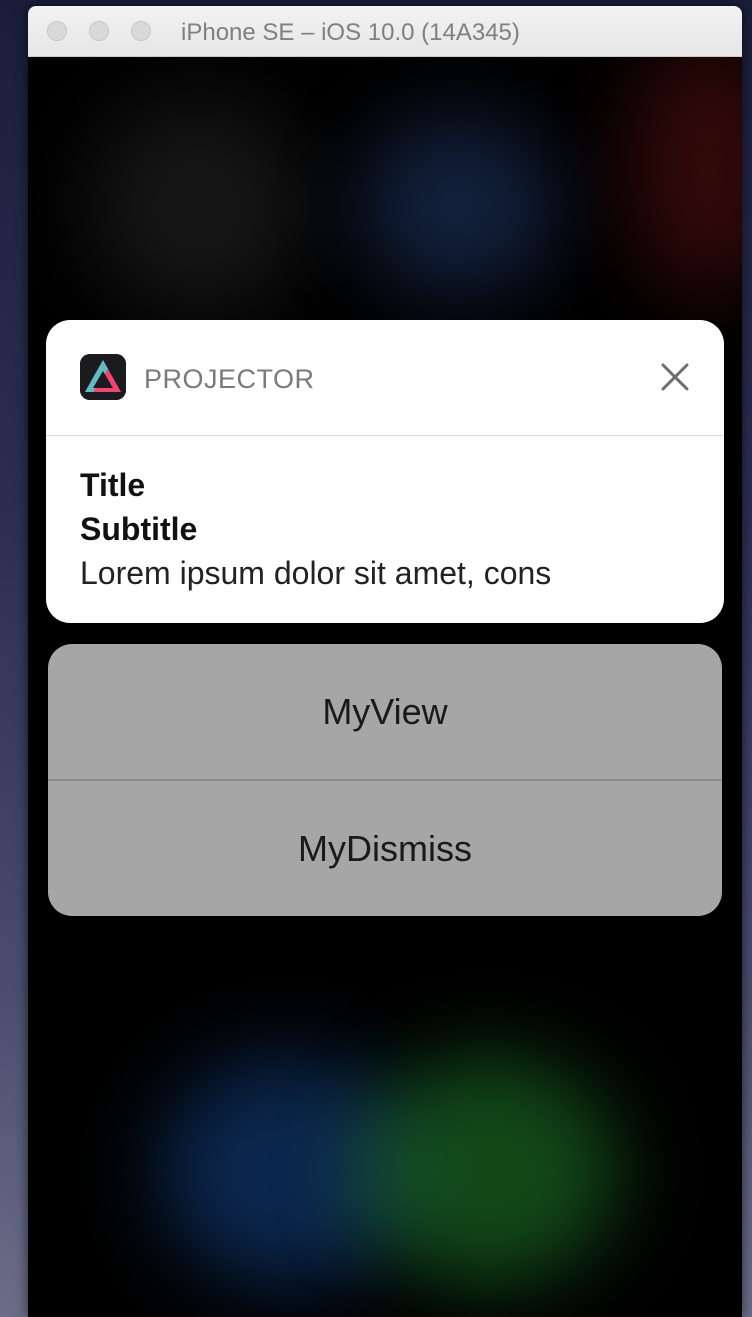 The height and width of the screenshot is (1317, 752). I want to click on myview-action-button: MyView, so click(385, 712).